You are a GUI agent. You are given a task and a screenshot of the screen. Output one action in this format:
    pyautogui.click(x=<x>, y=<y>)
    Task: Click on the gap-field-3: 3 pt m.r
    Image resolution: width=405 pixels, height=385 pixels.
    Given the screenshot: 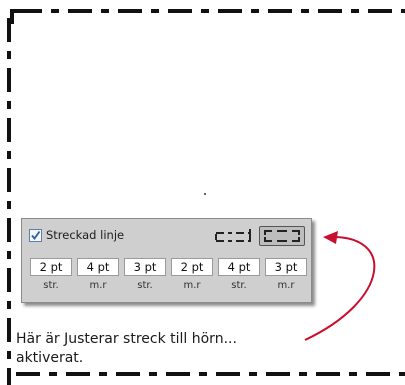 What is the action you would take?
    pyautogui.click(x=286, y=274)
    